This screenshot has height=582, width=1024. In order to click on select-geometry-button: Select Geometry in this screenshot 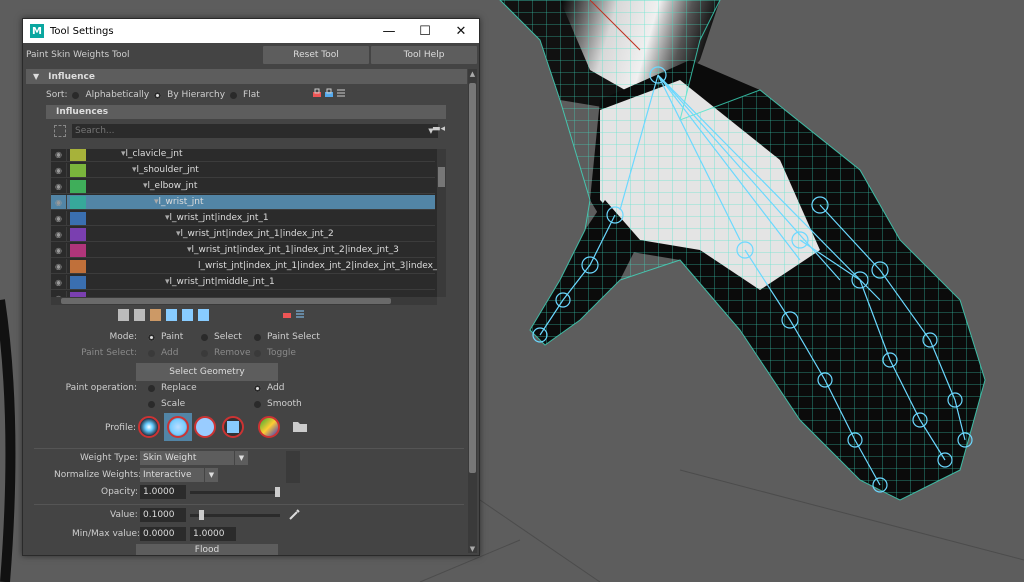, I will do `click(207, 372)`.